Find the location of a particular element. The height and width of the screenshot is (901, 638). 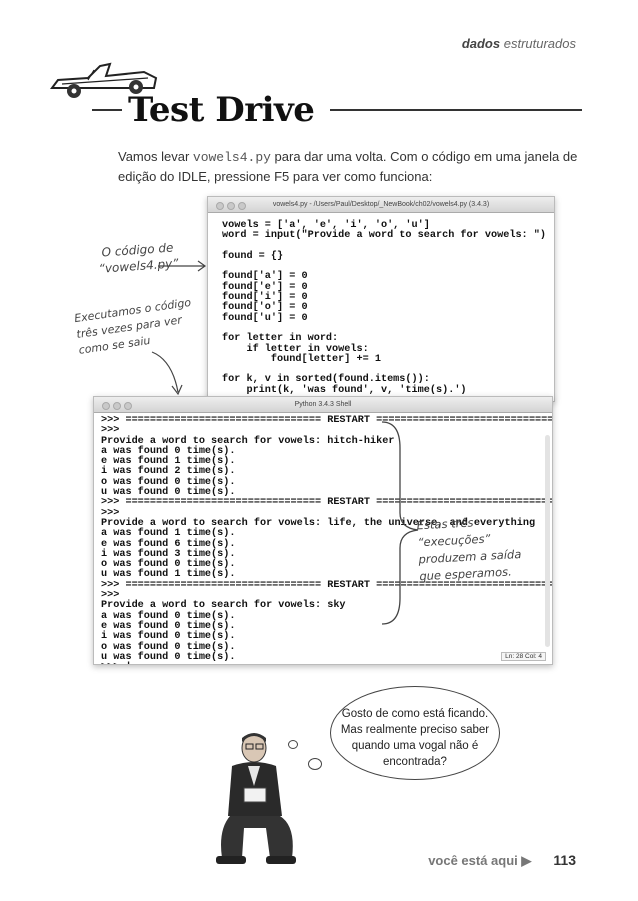

page-number: 113 is located at coordinates (564, 860).